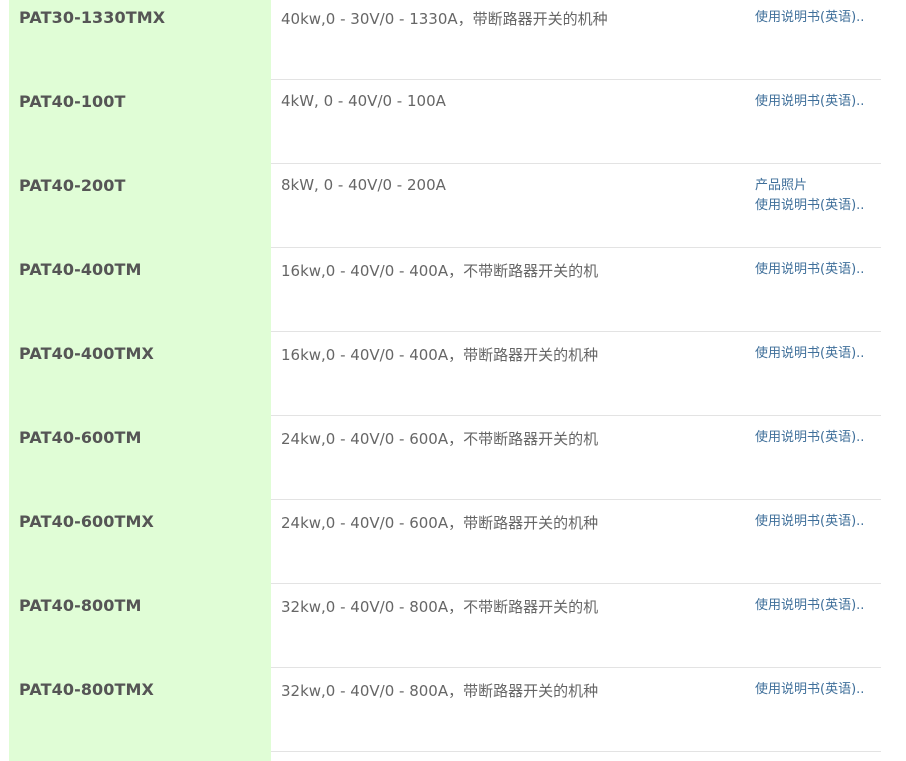 The height and width of the screenshot is (761, 906). Describe the element at coordinates (140, 542) in the screenshot. I see `model-cell: PAT40-600TMX` at that location.